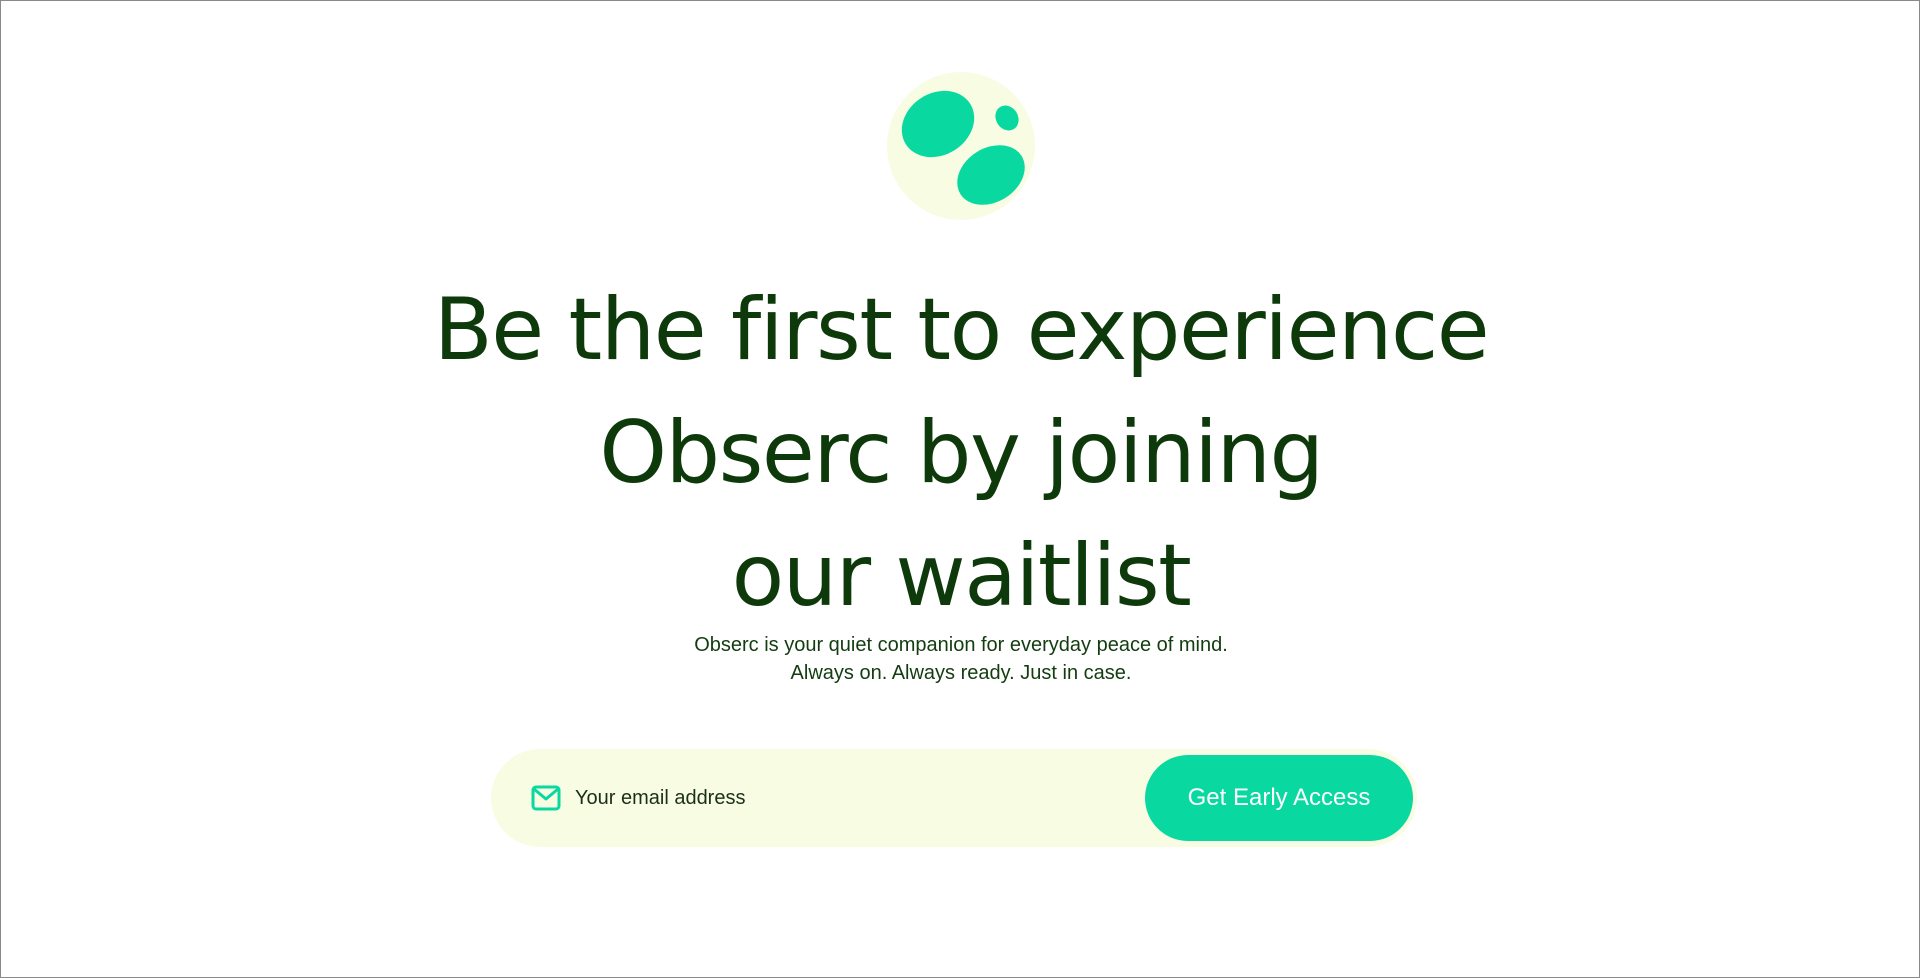  I want to click on subtext-line: Always on. Always ready. Just in case., so click(961, 673).